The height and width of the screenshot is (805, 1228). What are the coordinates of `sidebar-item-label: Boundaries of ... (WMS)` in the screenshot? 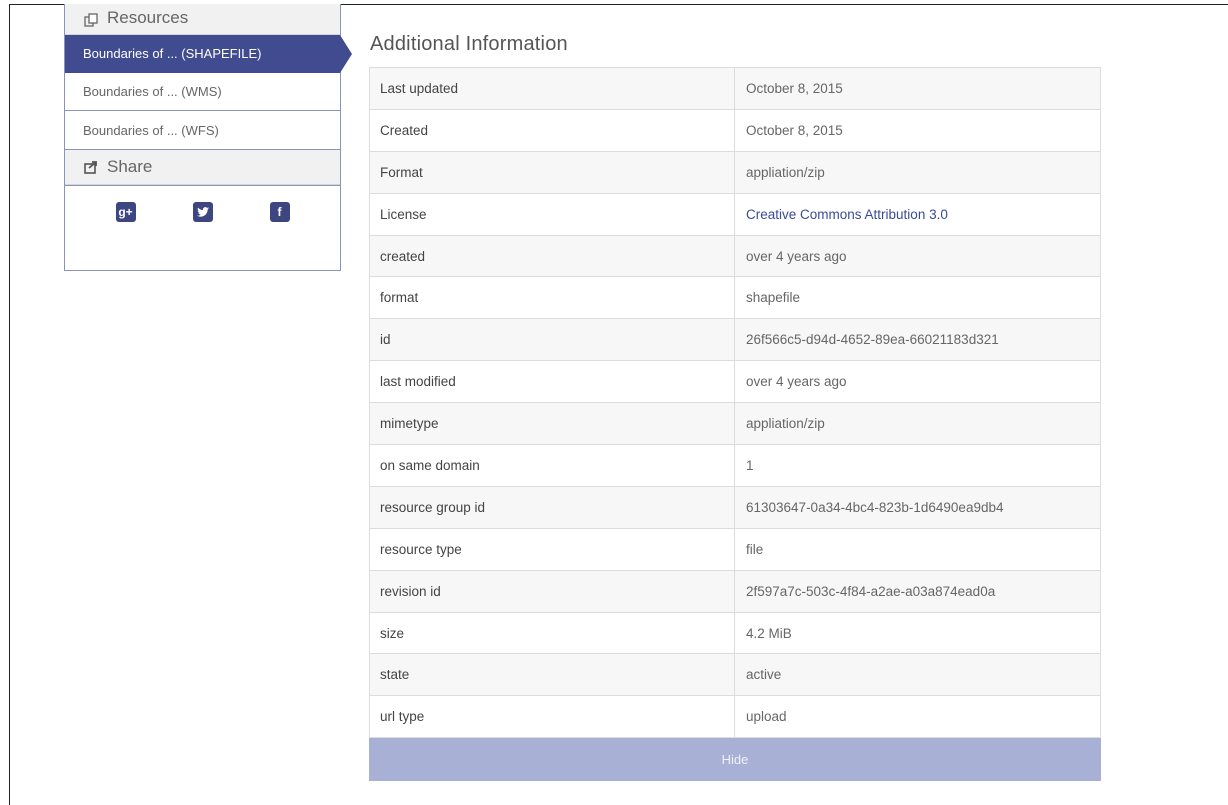 It's located at (152, 91).